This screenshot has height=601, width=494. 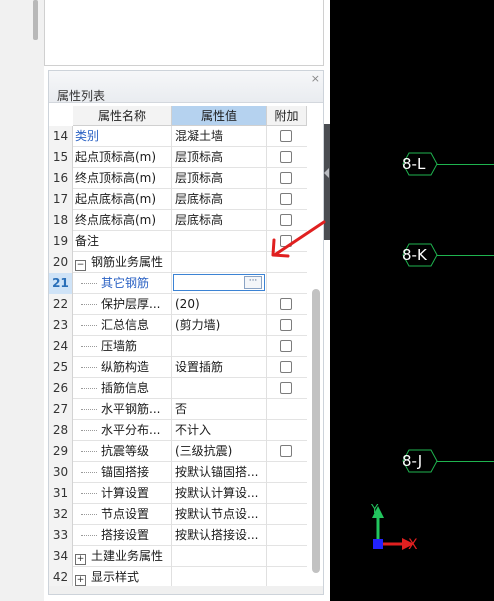 I want to click on property-name-label: 抗震等级, so click(x=125, y=451).